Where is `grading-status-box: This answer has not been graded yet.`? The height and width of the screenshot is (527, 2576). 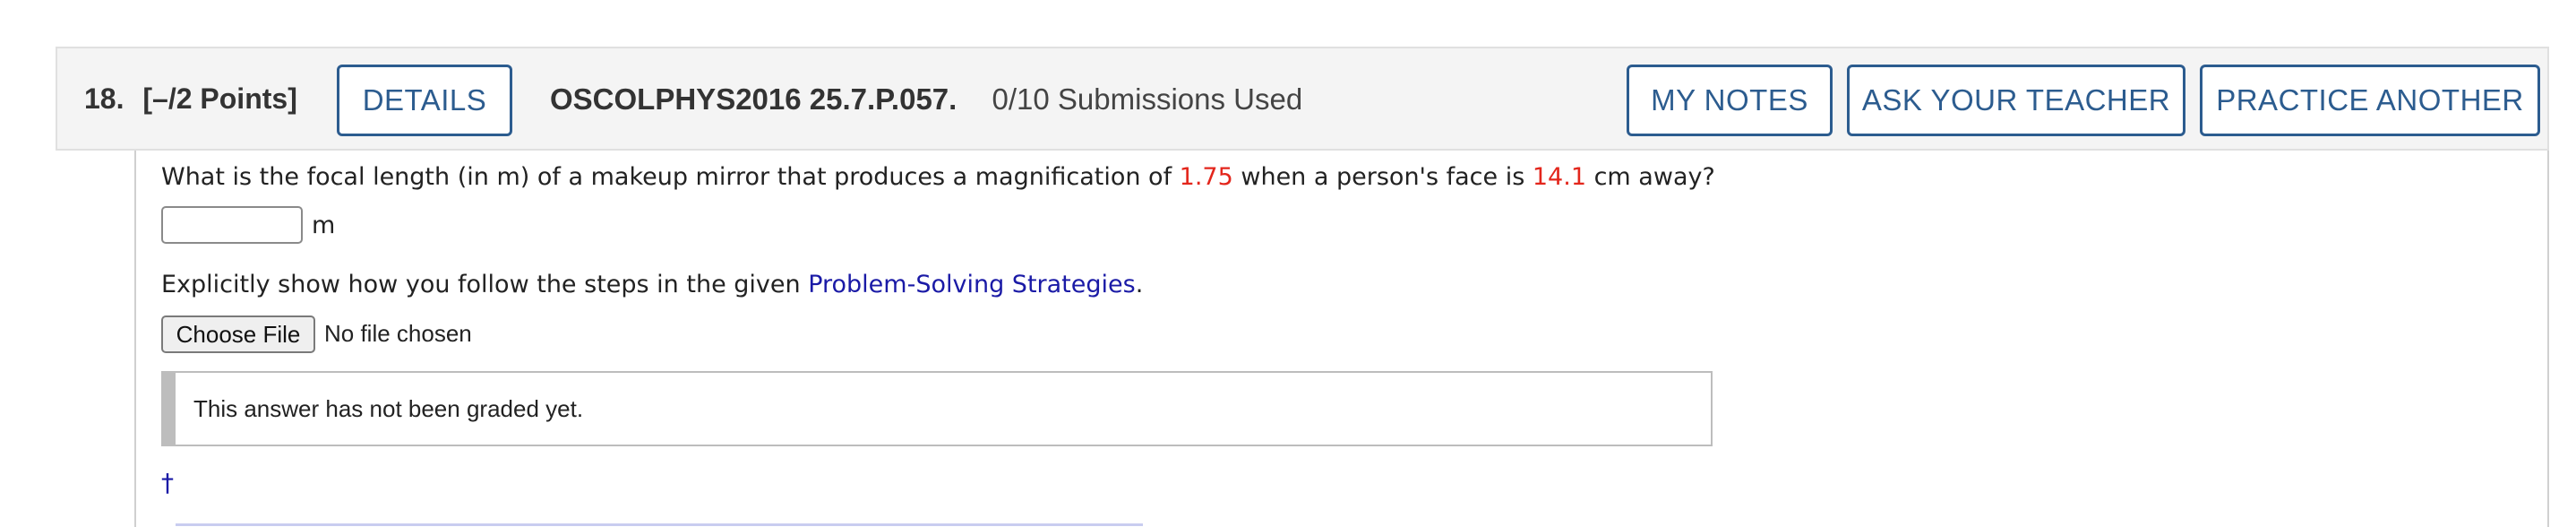 grading-status-box: This answer has not been graded yet. is located at coordinates (937, 408).